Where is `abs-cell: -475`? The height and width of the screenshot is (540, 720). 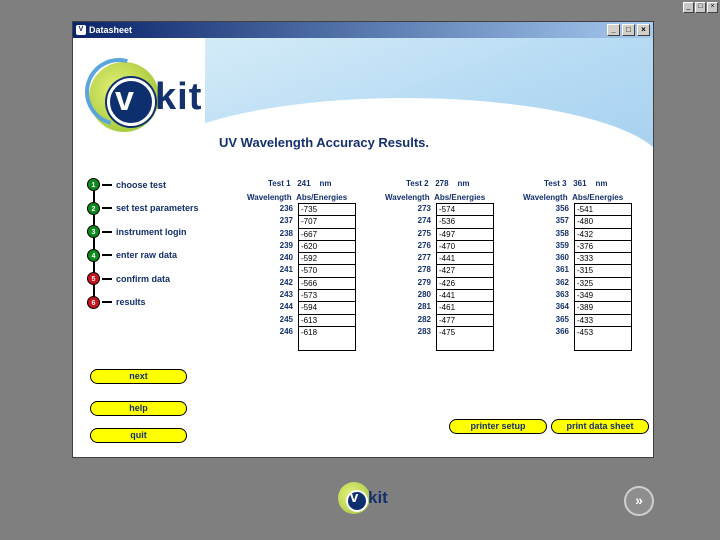 abs-cell: -475 is located at coordinates (465, 333).